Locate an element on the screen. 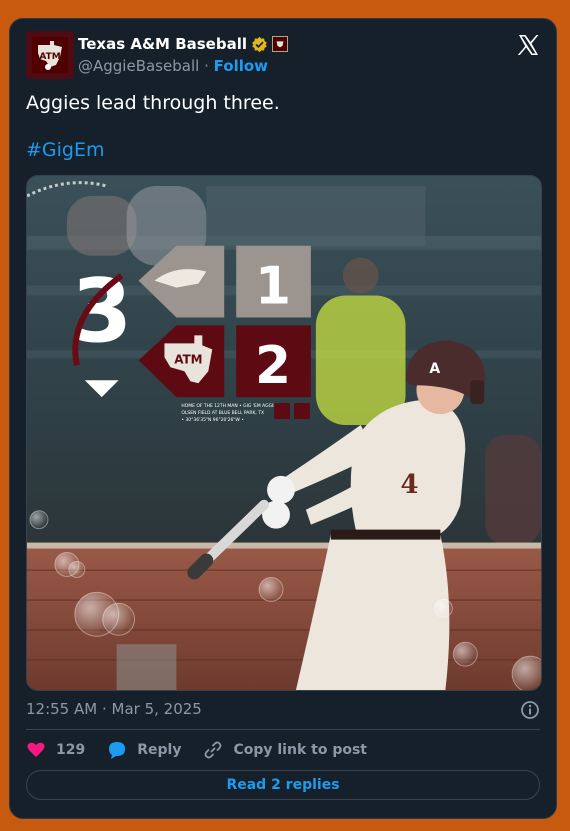 This screenshot has height=831, width=570. atm-logo-icon: ATM is located at coordinates (50, 55).